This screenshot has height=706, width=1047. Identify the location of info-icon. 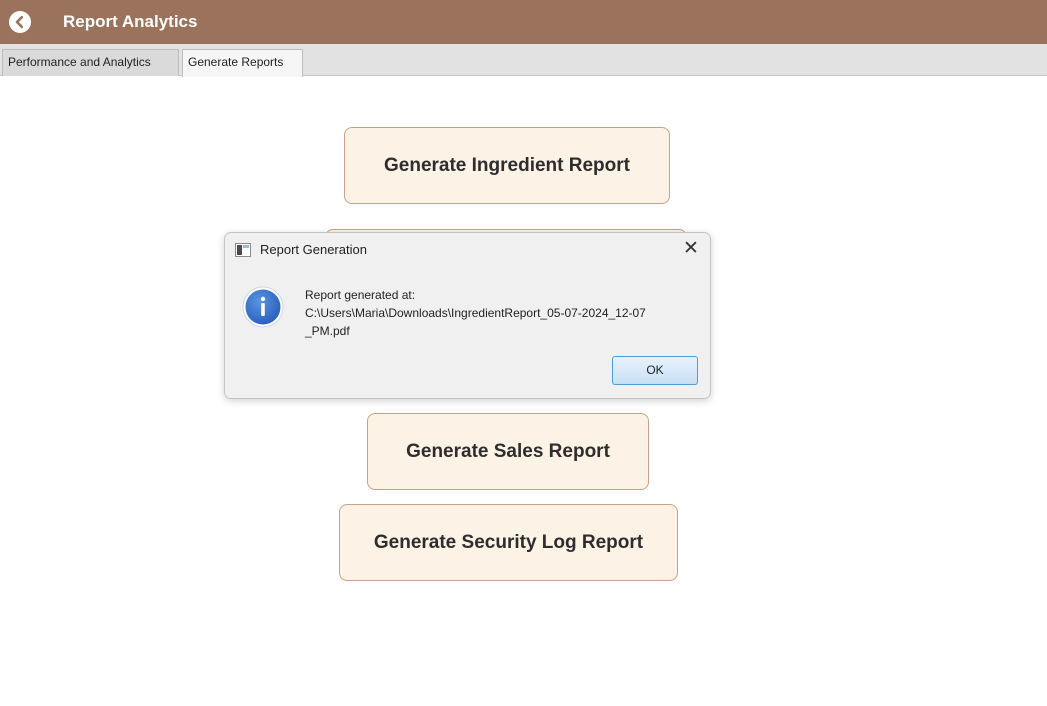
(263, 307).